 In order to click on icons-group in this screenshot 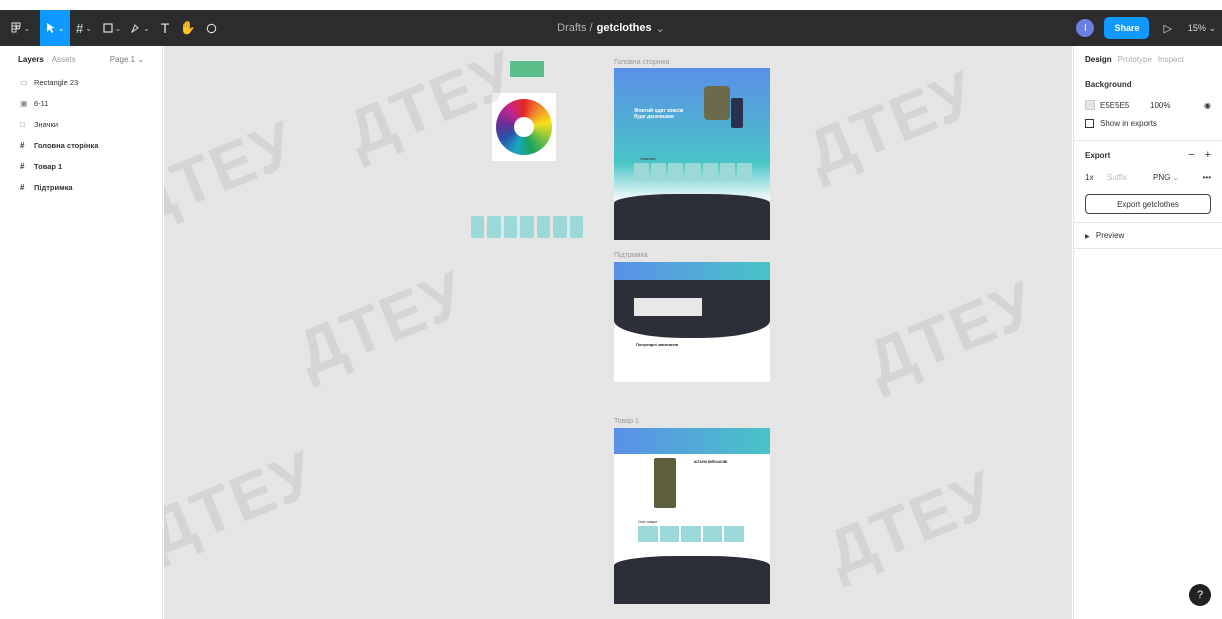, I will do `click(527, 227)`.